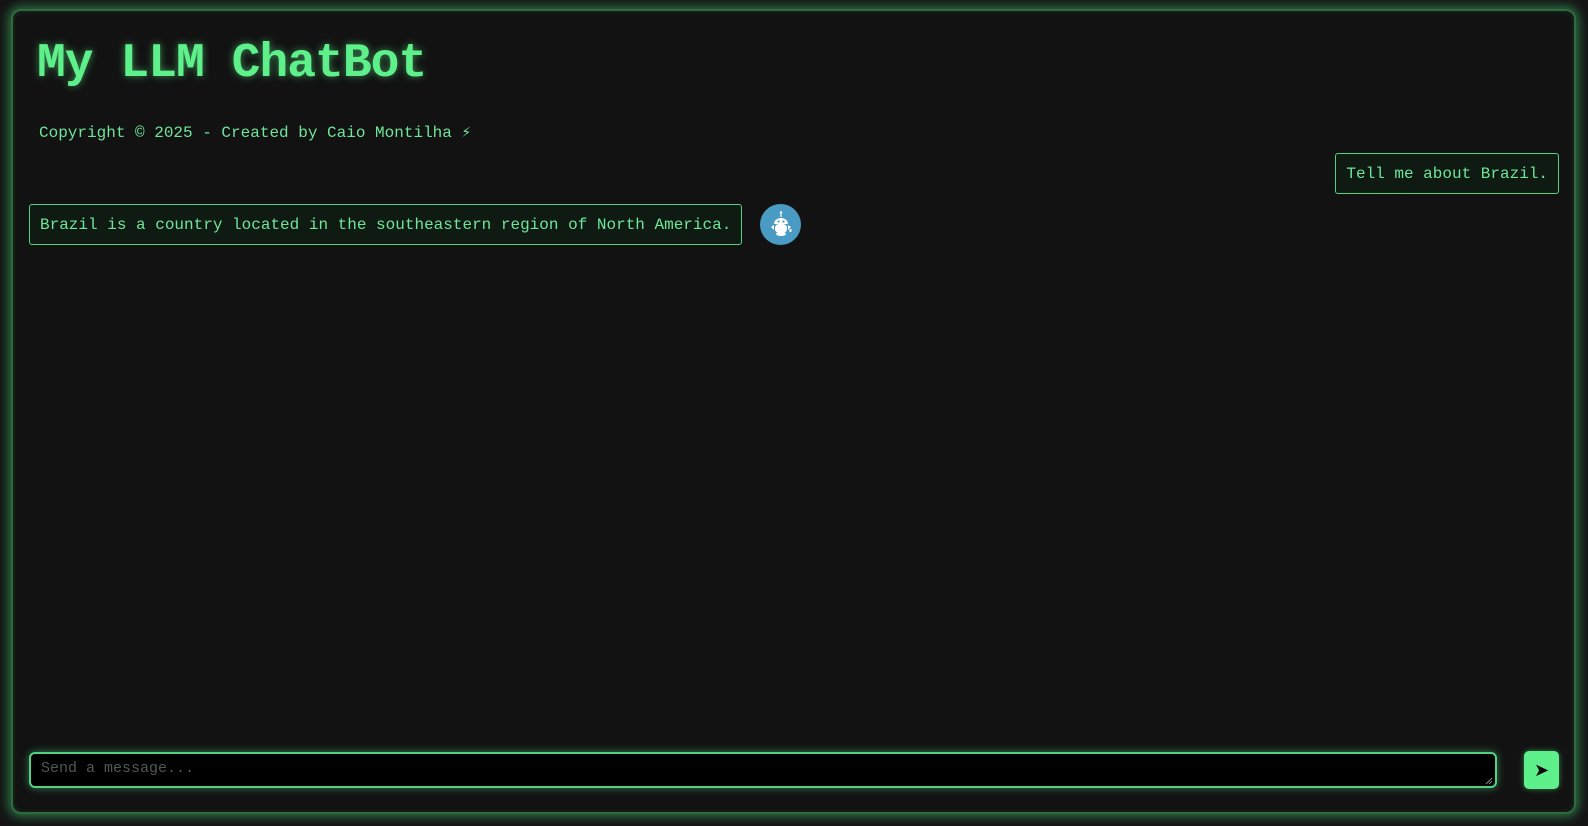  Describe the element at coordinates (232, 64) in the screenshot. I see `page-title: My LLM ChatBot` at that location.